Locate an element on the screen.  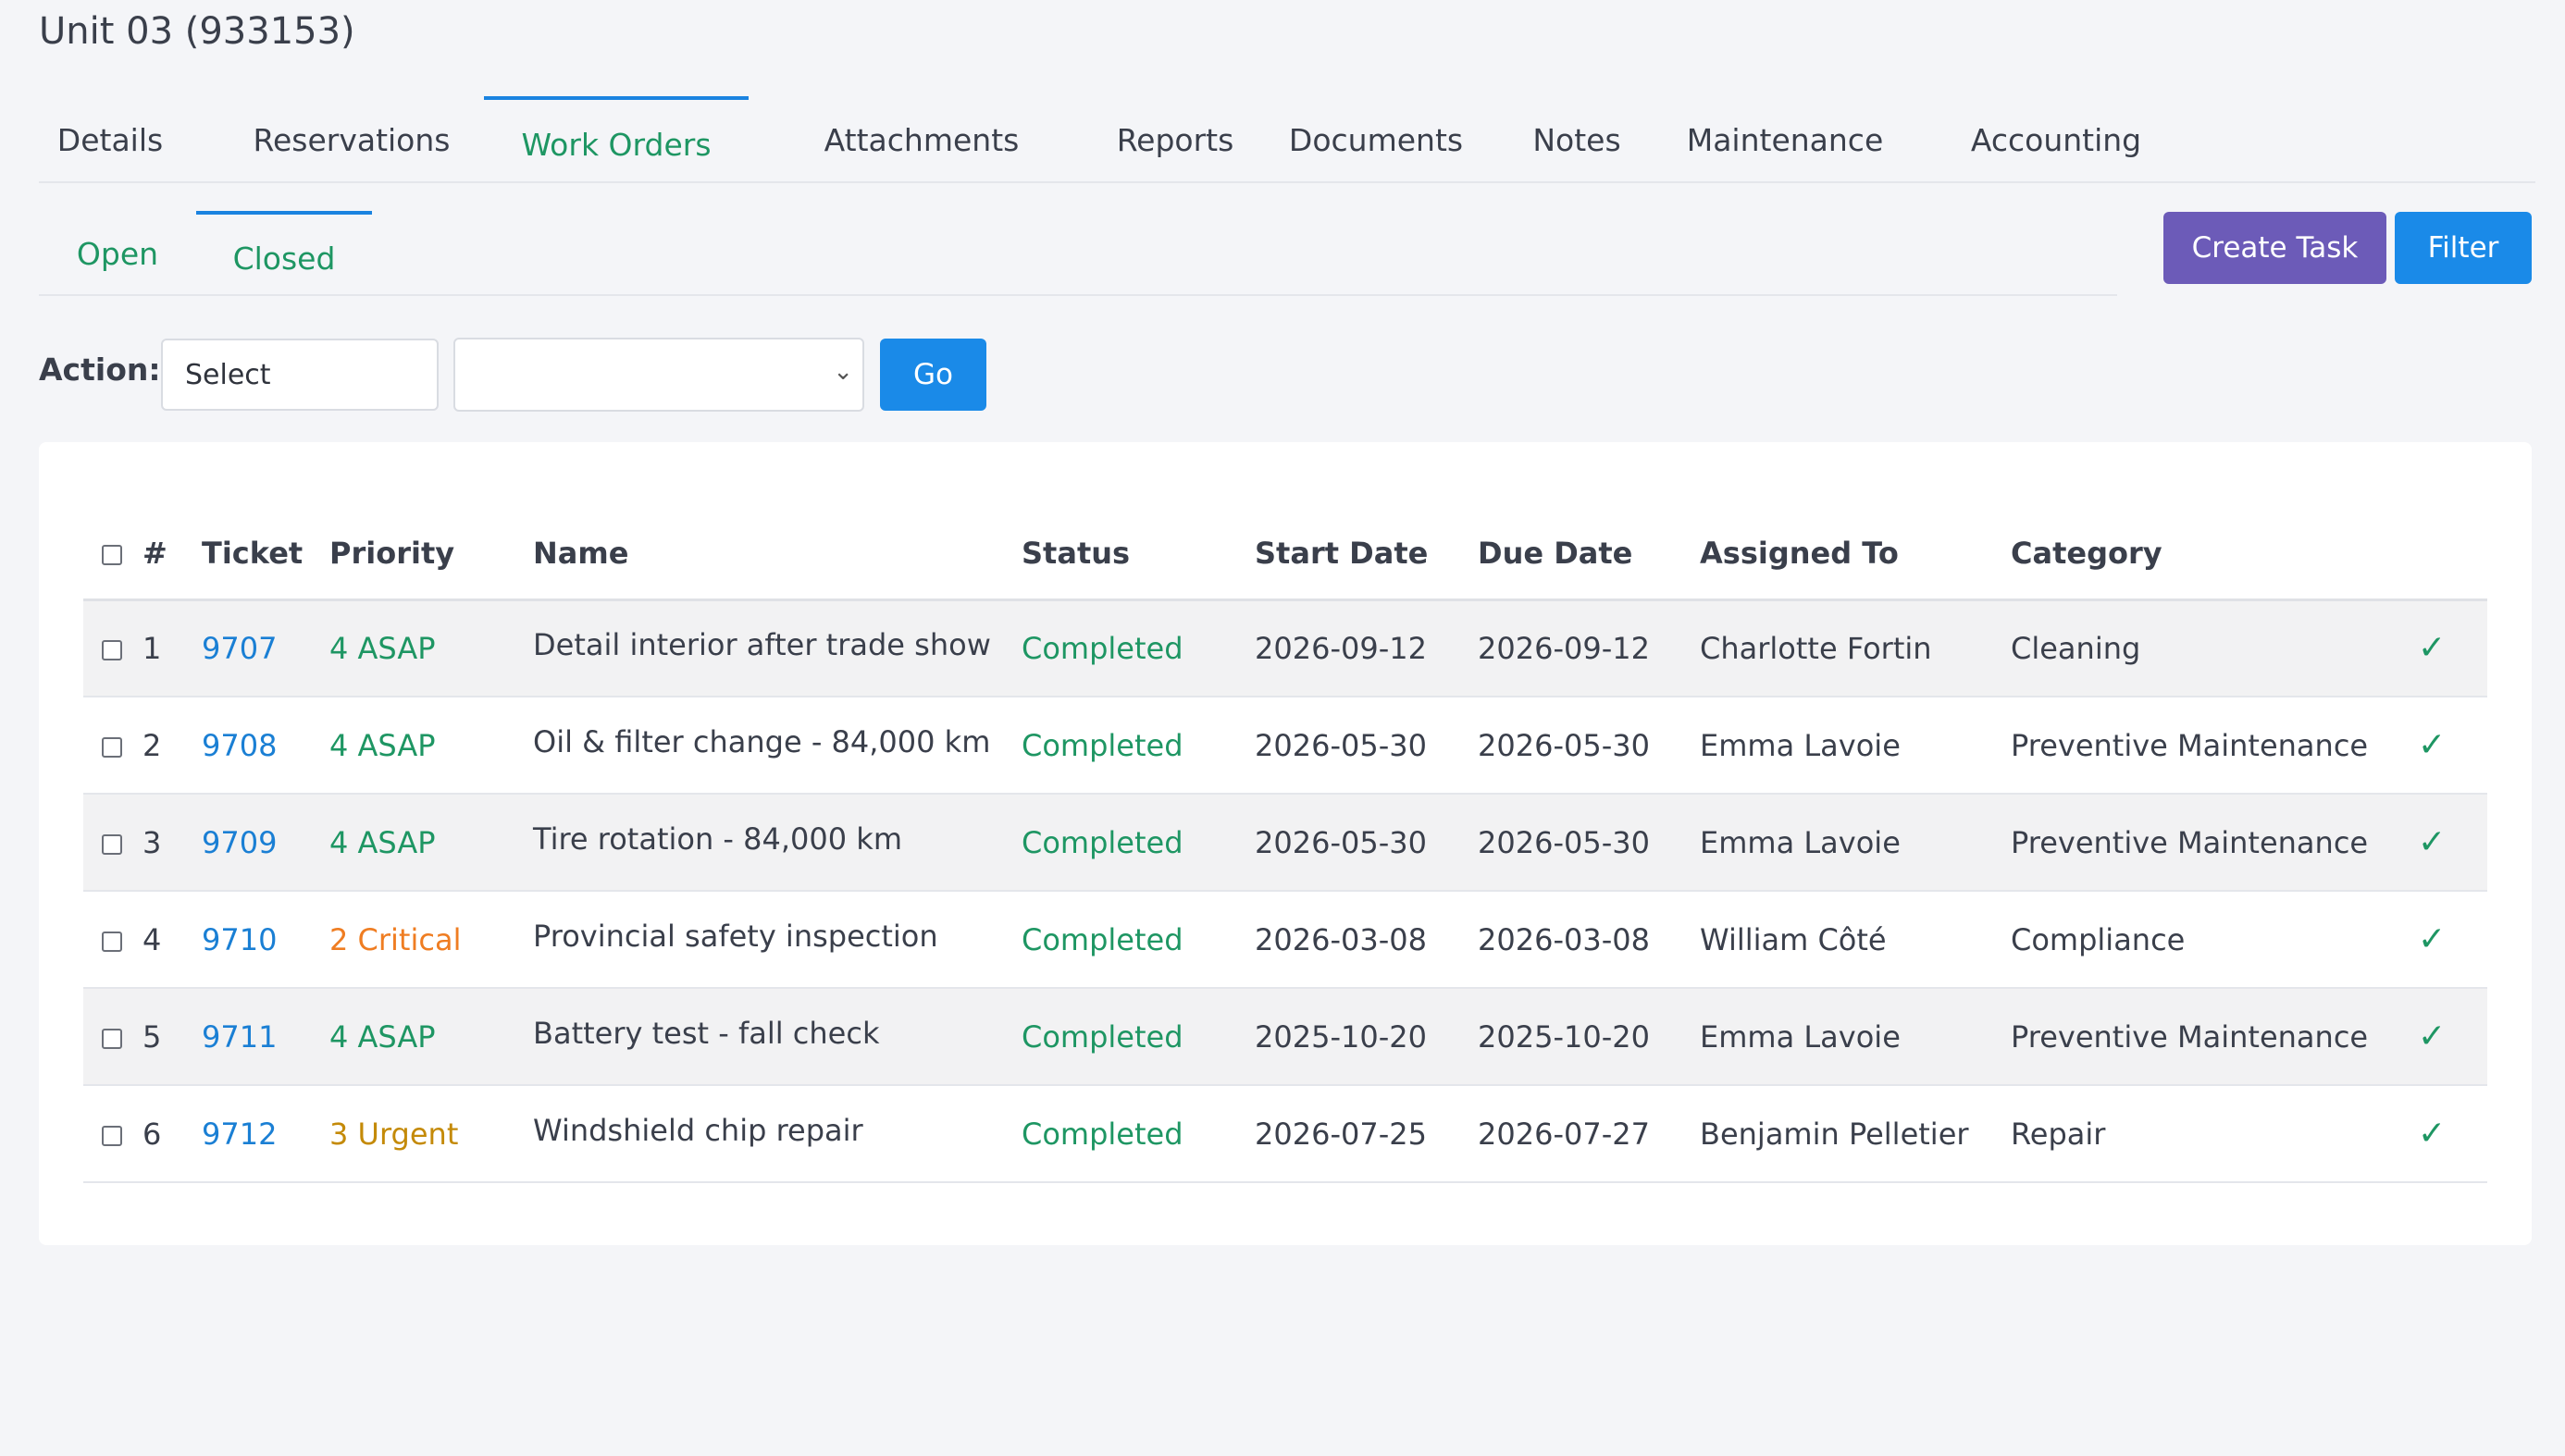
start-date-cell: 2025-10-20 is located at coordinates (1366, 1037).